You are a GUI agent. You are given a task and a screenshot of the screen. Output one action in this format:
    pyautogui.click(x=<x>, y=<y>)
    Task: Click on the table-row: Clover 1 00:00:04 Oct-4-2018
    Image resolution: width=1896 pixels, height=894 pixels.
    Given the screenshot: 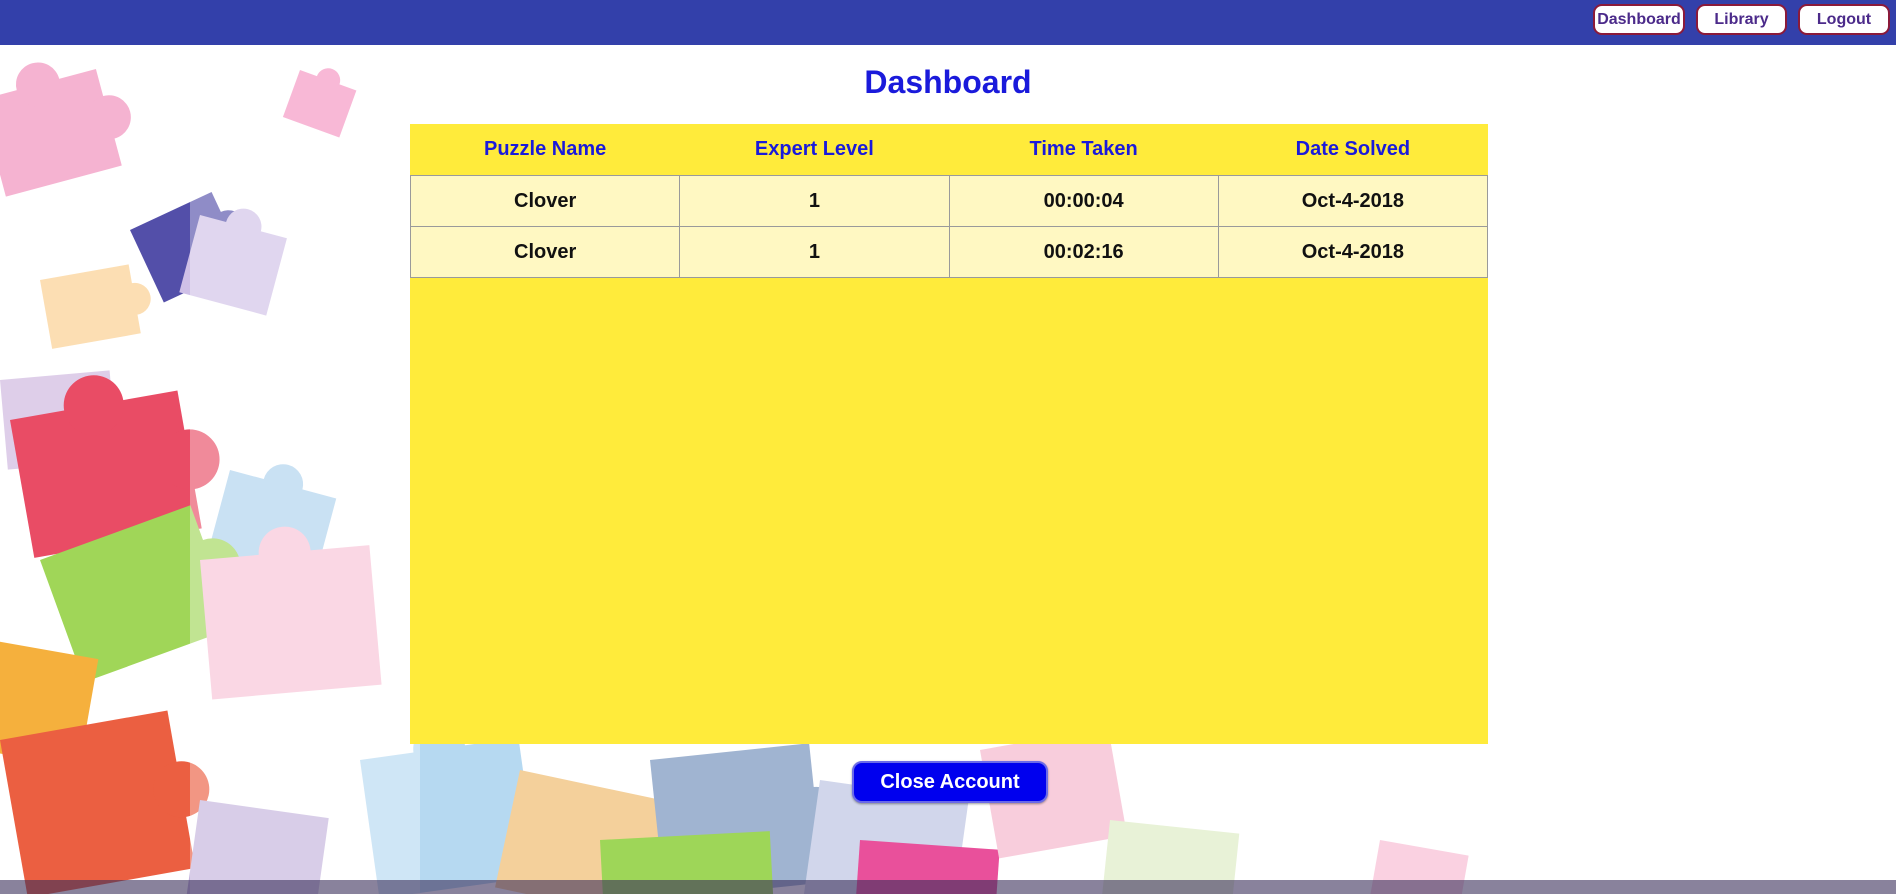 What is the action you would take?
    pyautogui.click(x=949, y=201)
    